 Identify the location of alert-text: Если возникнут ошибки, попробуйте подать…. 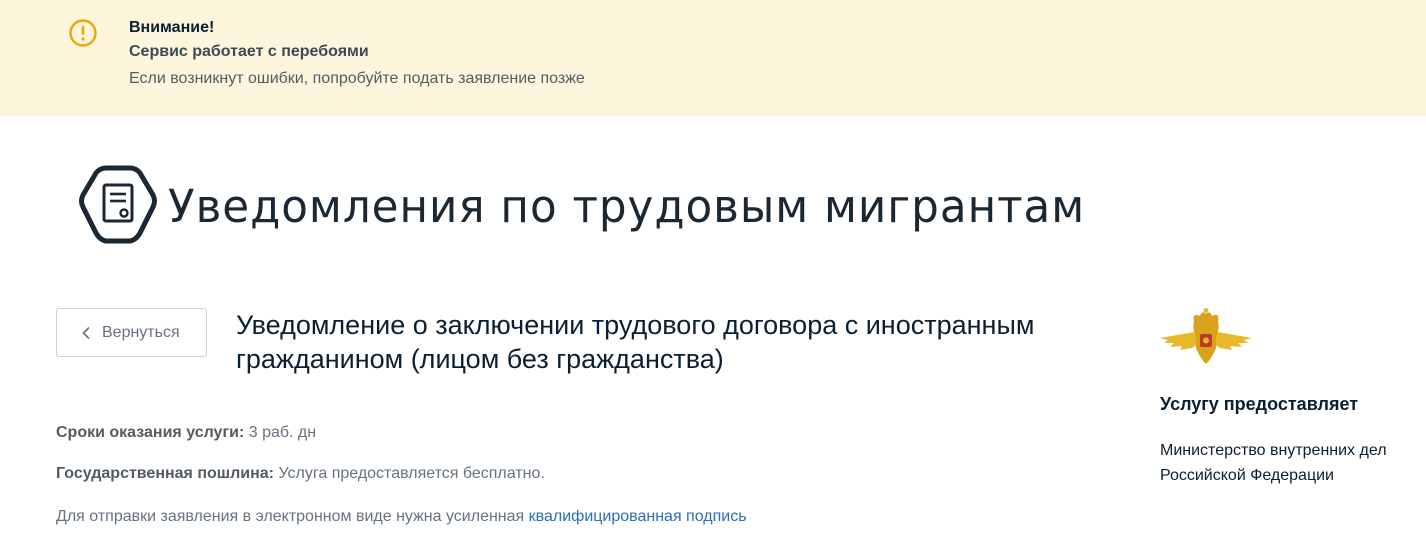
(357, 78).